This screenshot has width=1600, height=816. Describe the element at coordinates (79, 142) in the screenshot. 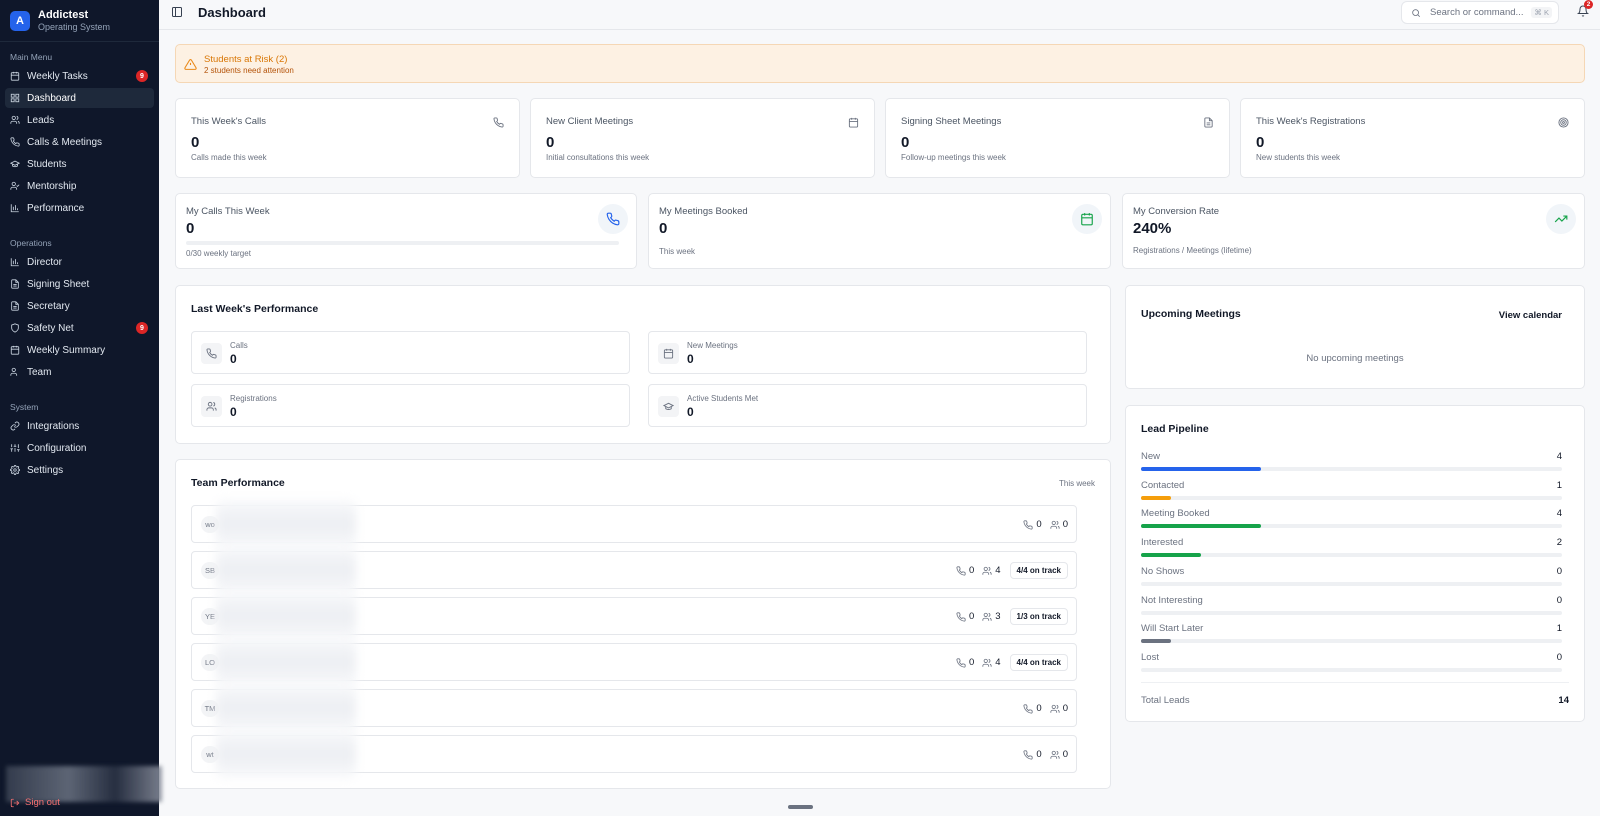

I see `sidebar-item-calls-meetings: Calls & Meetings` at that location.